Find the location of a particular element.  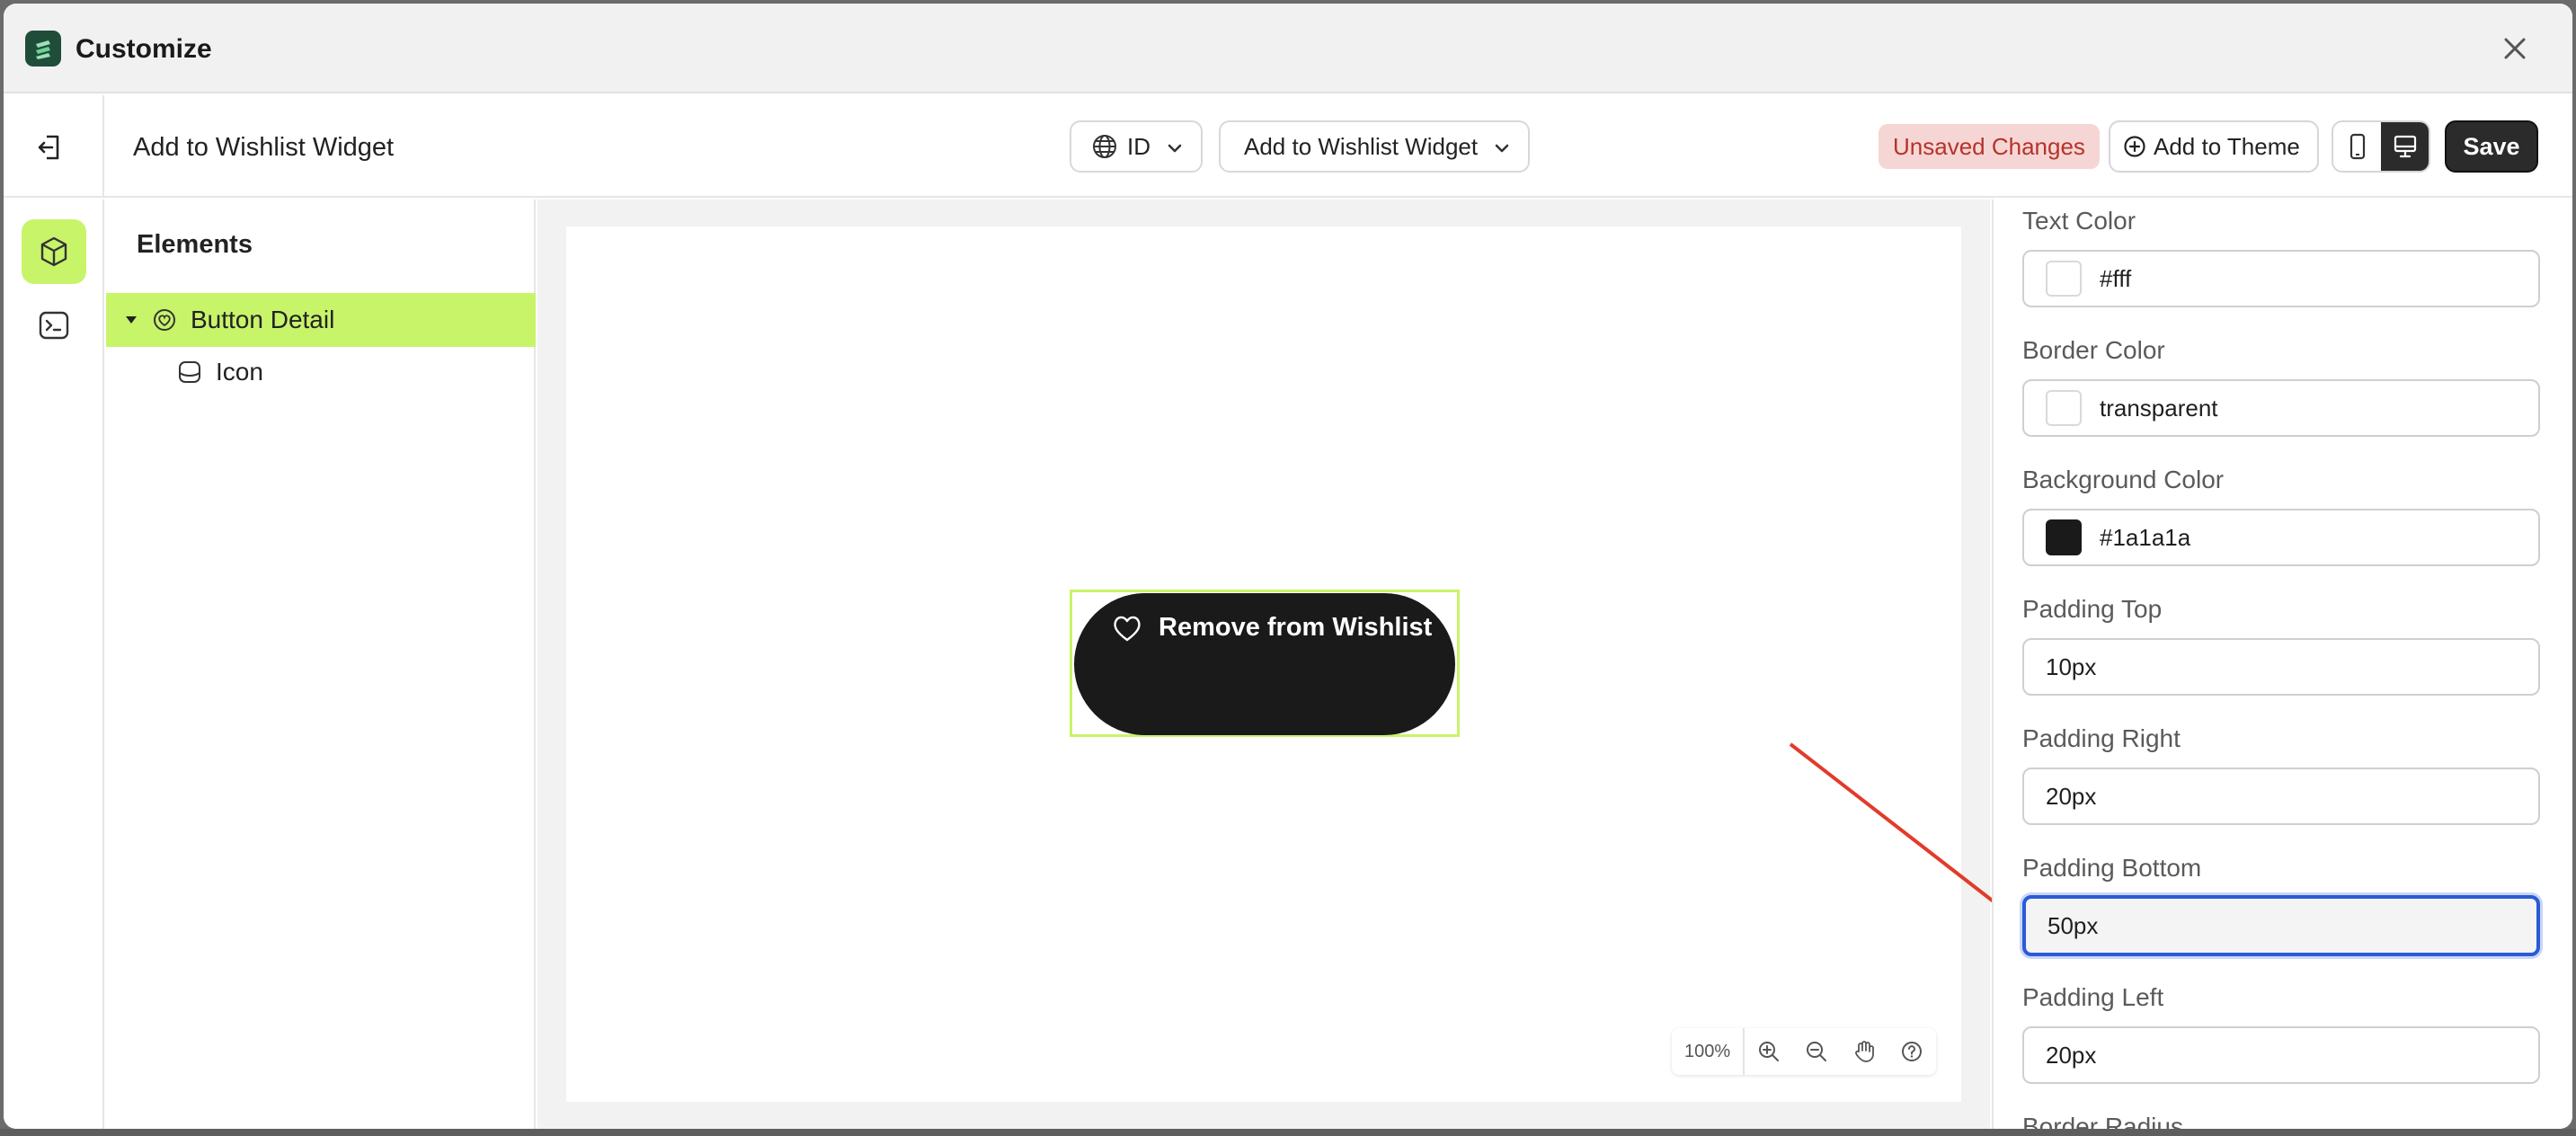

bottom-strip is located at coordinates (1288, 1133).